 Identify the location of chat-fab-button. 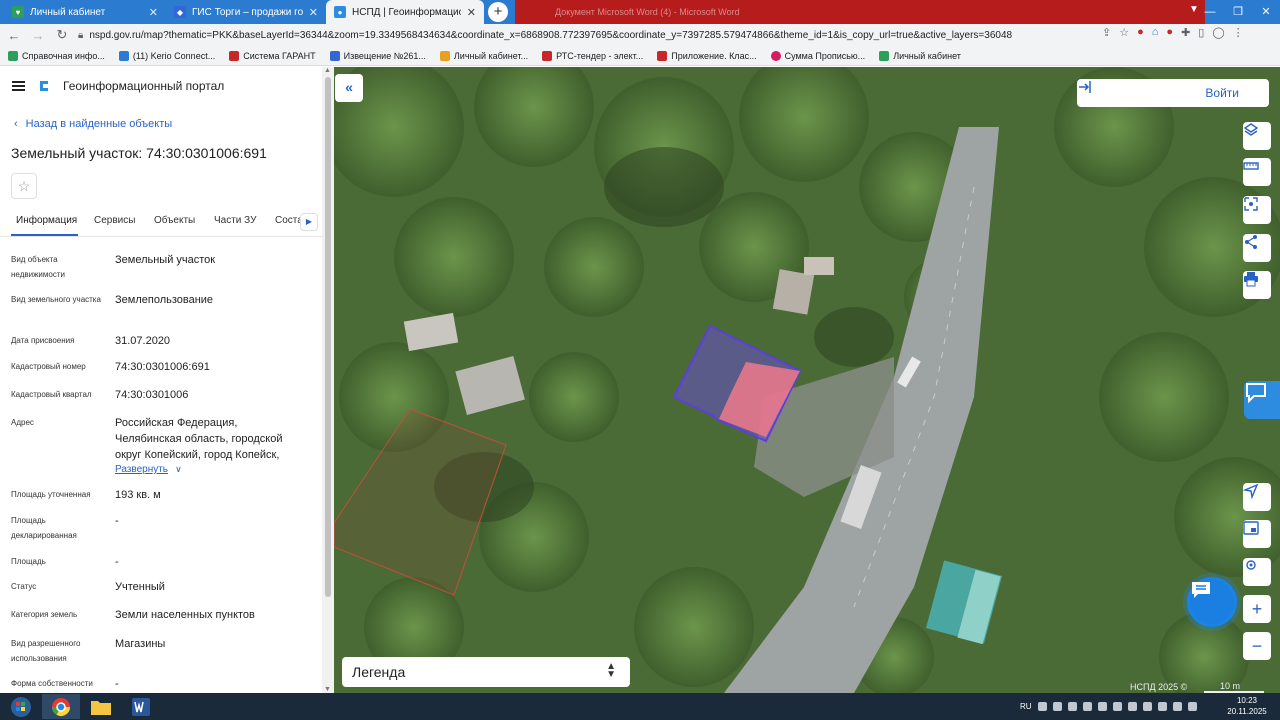
(1212, 602).